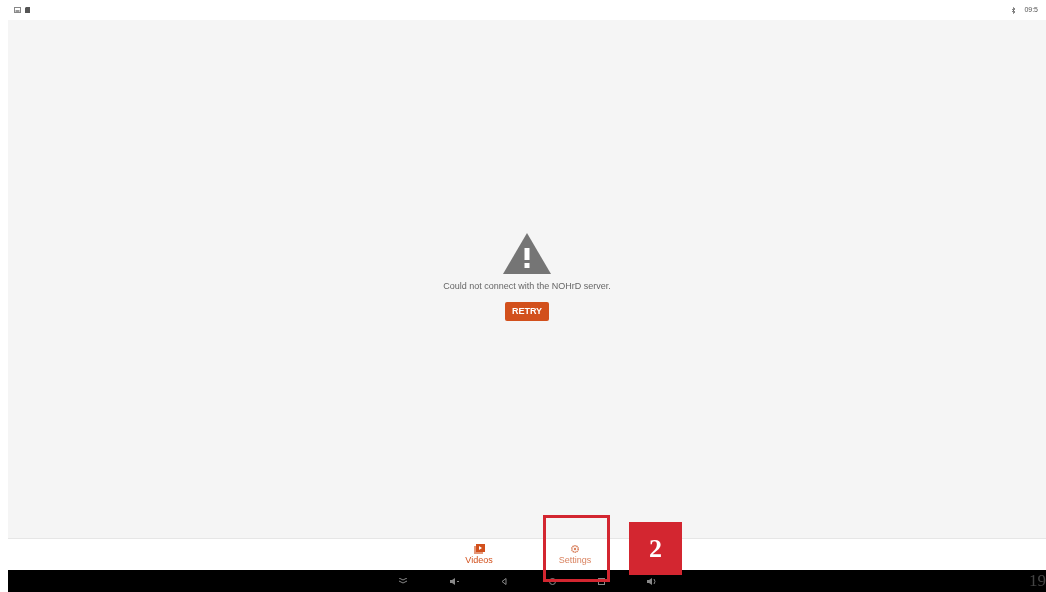 This screenshot has width=1046, height=592. What do you see at coordinates (655, 548) in the screenshot?
I see `callout-number: 2` at bounding box center [655, 548].